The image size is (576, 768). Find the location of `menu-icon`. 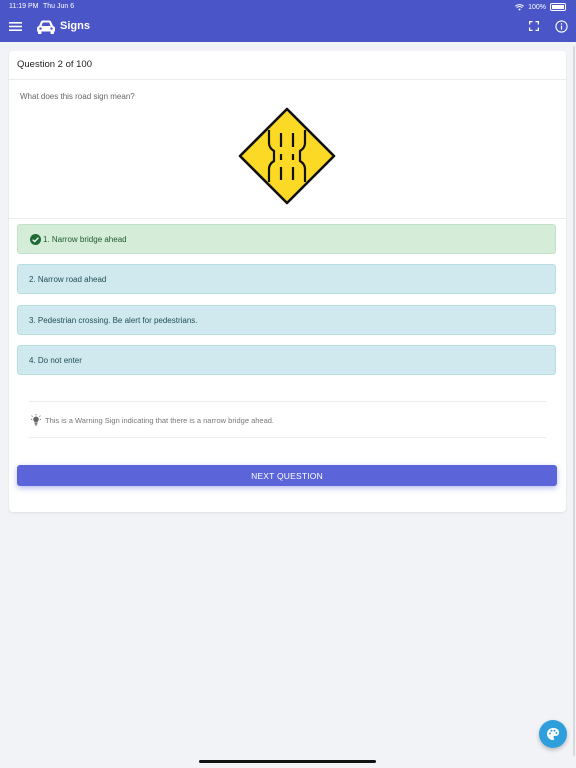

menu-icon is located at coordinates (15, 26).